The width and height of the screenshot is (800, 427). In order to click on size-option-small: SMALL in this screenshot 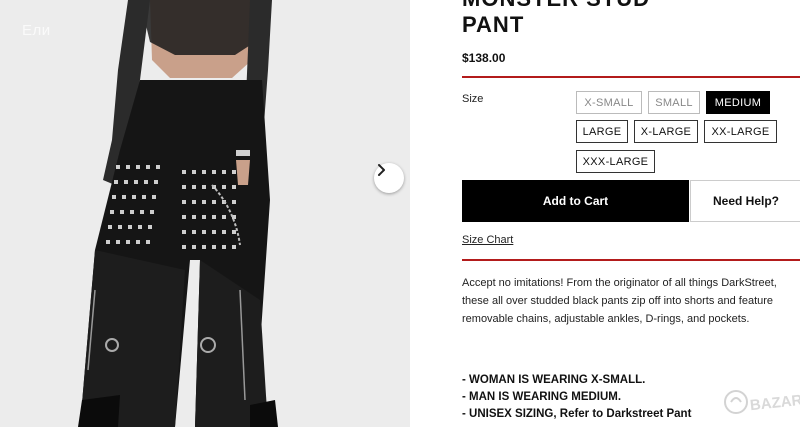, I will do `click(674, 102)`.